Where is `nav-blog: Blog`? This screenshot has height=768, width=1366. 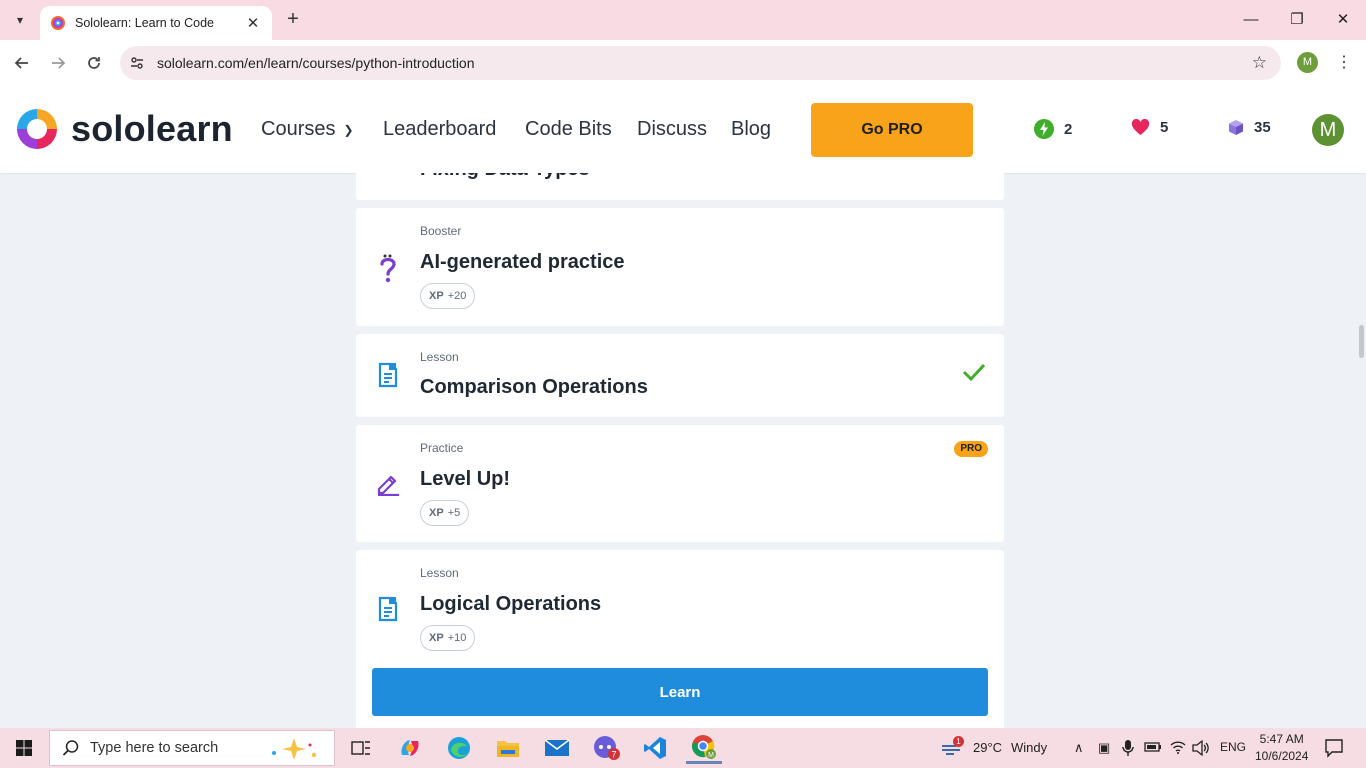
nav-blog: Blog is located at coordinates (751, 129).